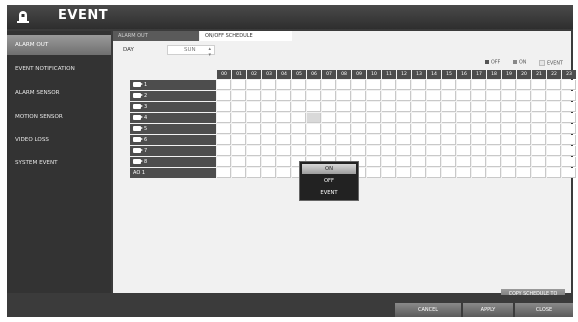 Image resolution: width=578 pixels, height=322 pixels. Describe the element at coordinates (329, 74) in the screenshot. I see `hour-header-cell: 07` at that location.